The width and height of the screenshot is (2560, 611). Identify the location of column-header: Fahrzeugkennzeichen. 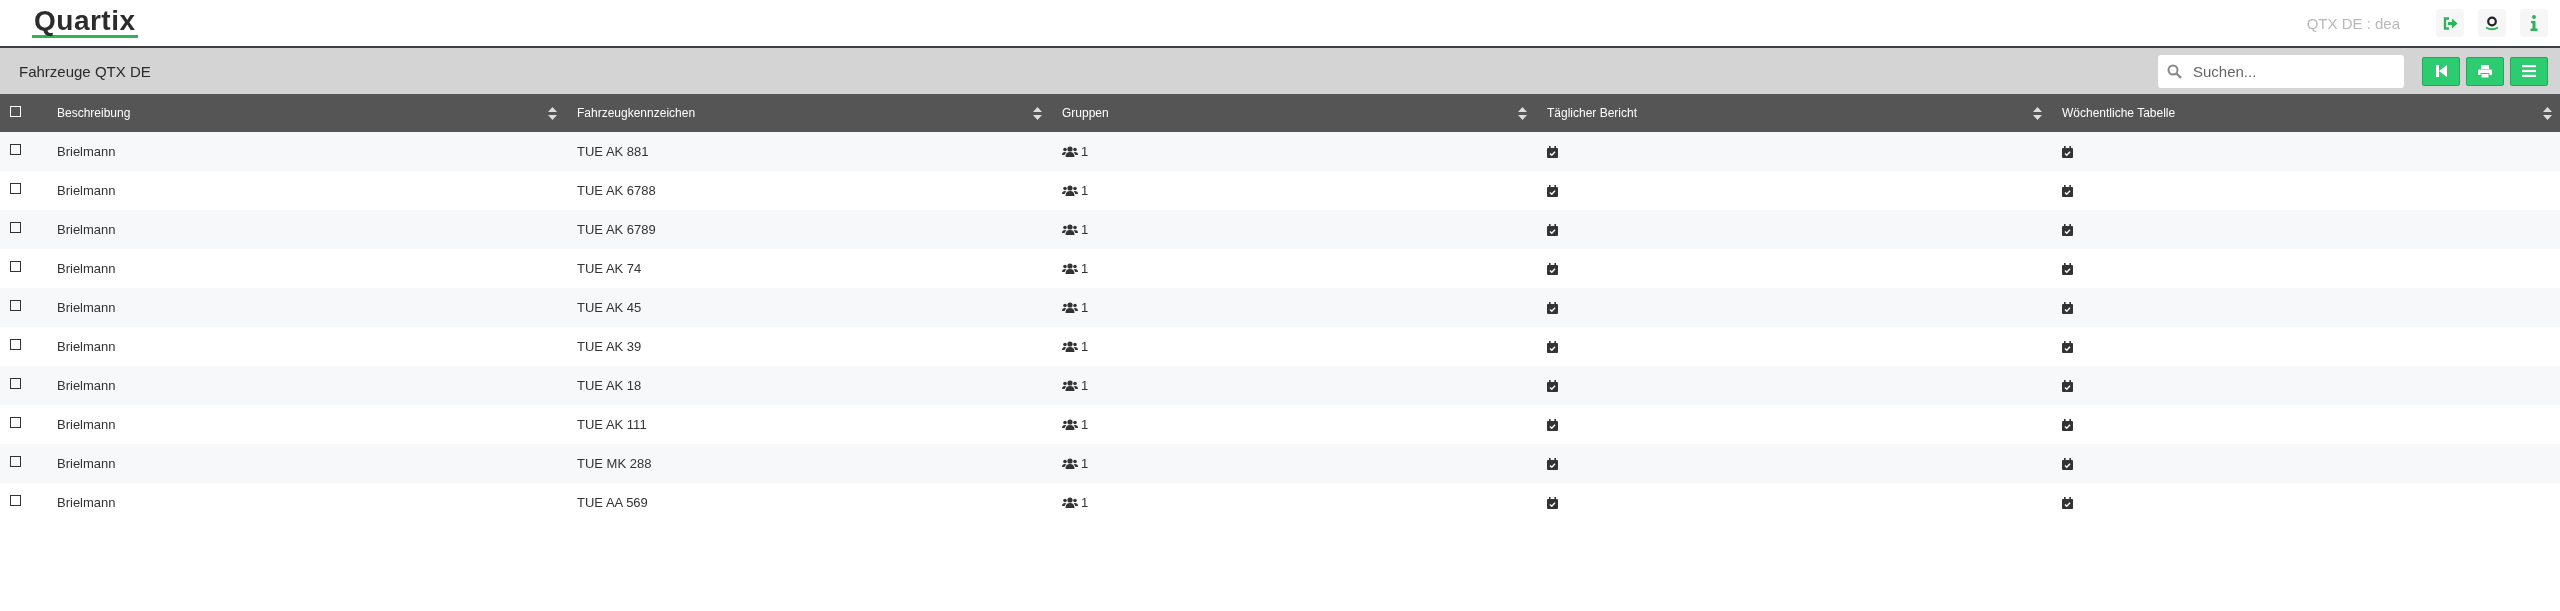
(805, 113).